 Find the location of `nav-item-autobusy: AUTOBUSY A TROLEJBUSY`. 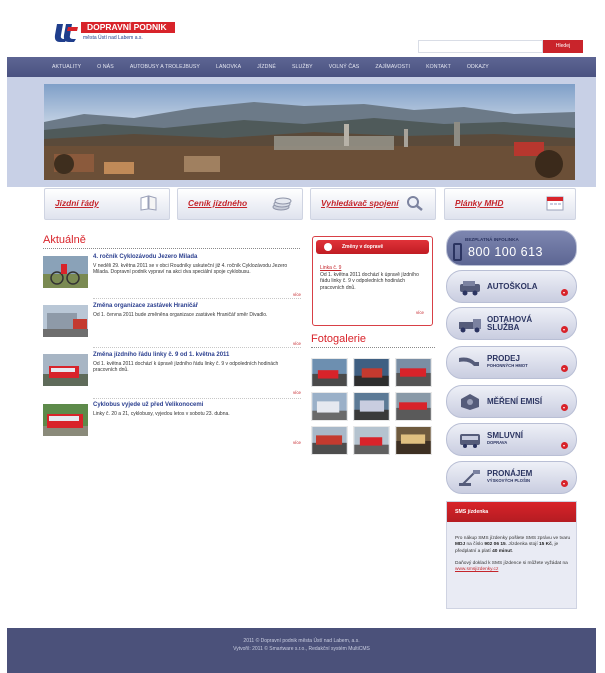

nav-item-autobusy: AUTOBUSY A TROLEJBUSY is located at coordinates (165, 67).